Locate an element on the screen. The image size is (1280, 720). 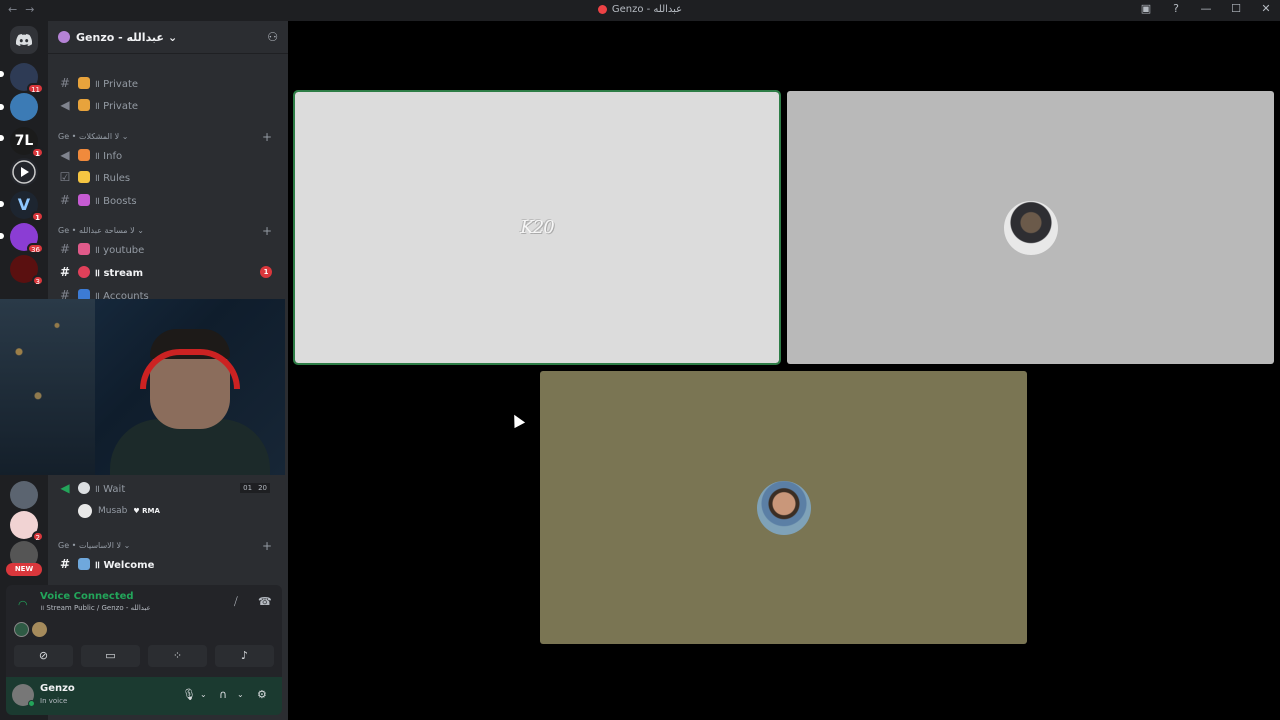
channel-welcome: # ॥ Welcome is located at coordinates (168, 564).